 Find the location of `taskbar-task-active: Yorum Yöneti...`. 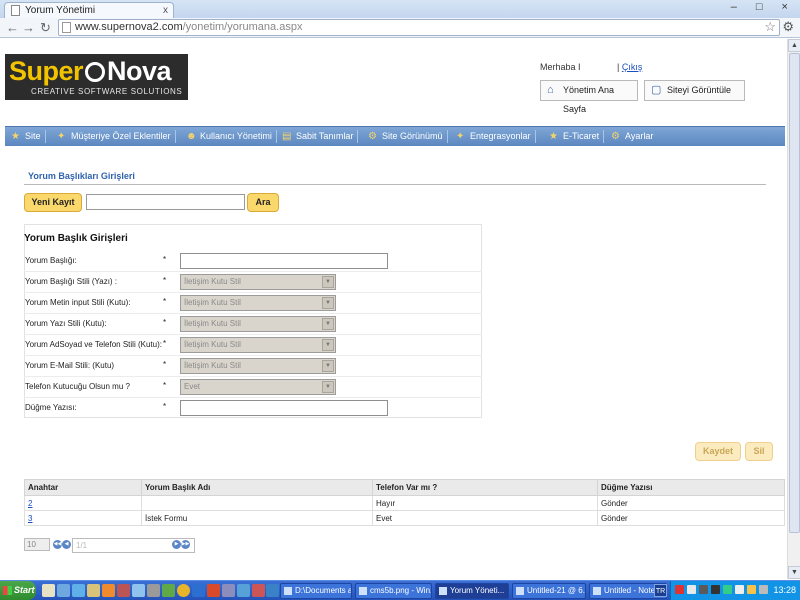

taskbar-task-active: Yorum Yöneti... is located at coordinates (472, 591).